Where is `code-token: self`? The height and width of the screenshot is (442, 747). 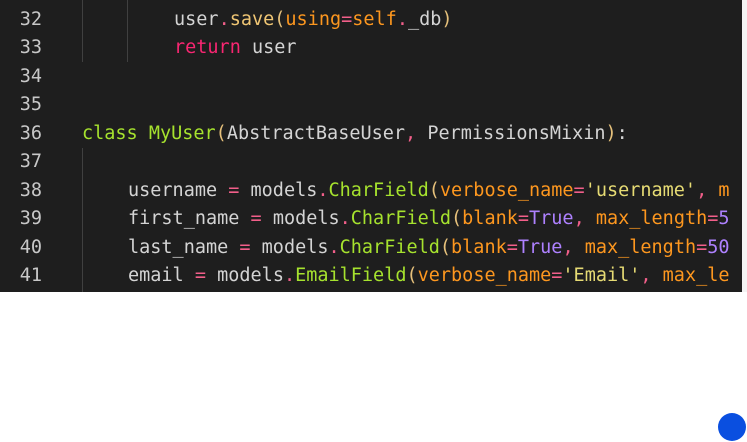
code-token: self is located at coordinates (374, 19).